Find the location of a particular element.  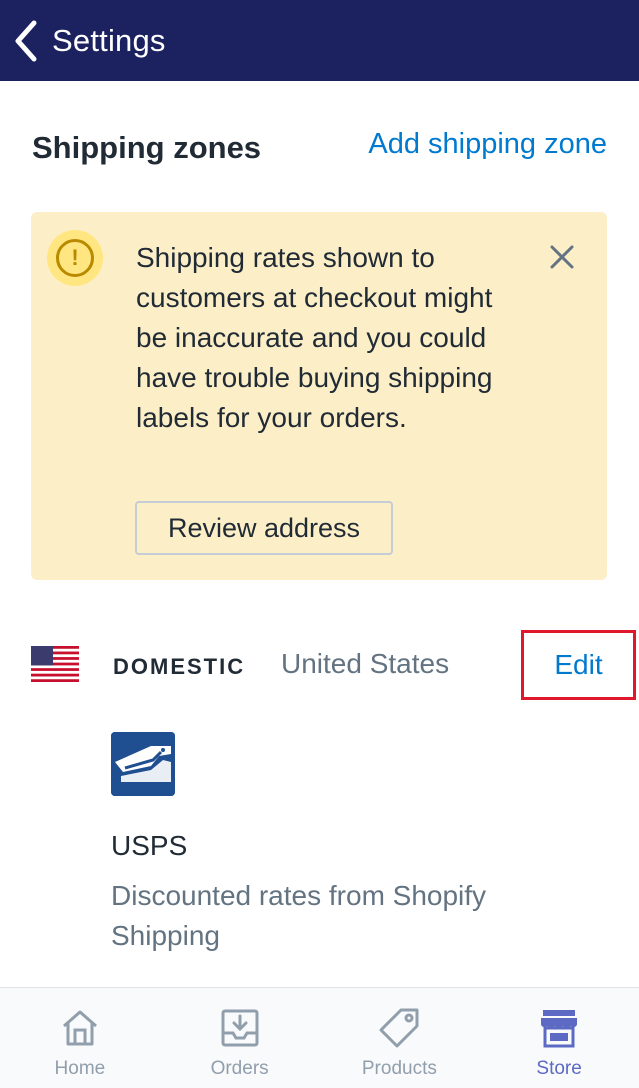

add-shipping-zone-link: Add shipping zone is located at coordinates (487, 144).